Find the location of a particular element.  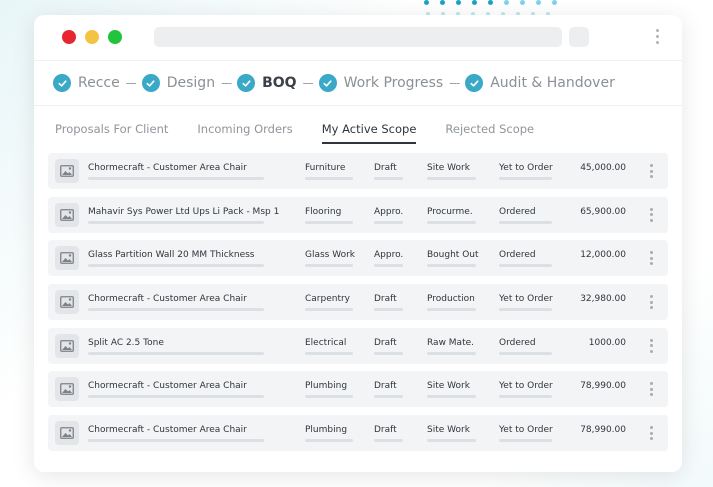

maximize-window-button is located at coordinates (115, 37).